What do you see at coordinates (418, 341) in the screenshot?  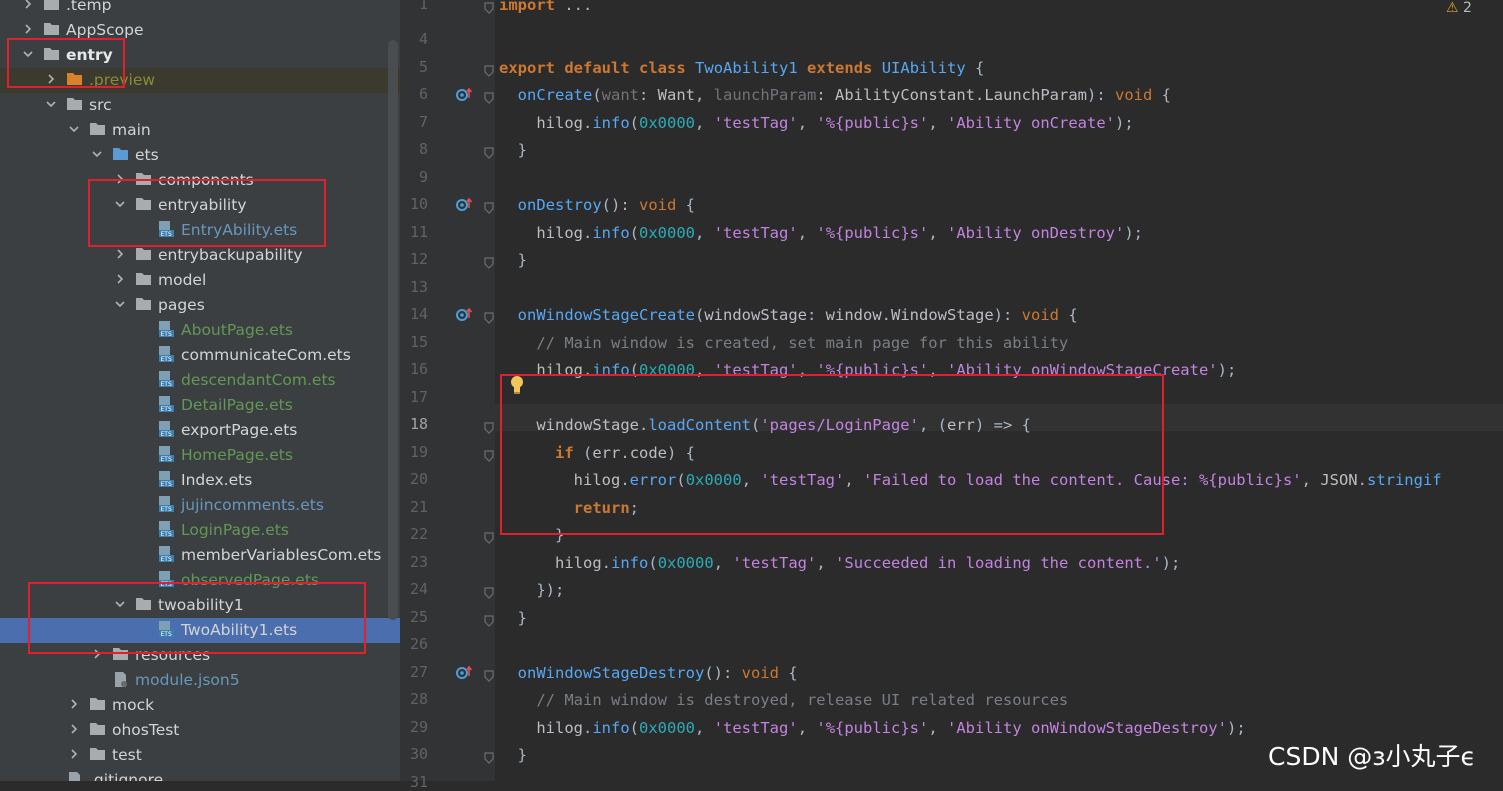 I see `line-number: 15` at bounding box center [418, 341].